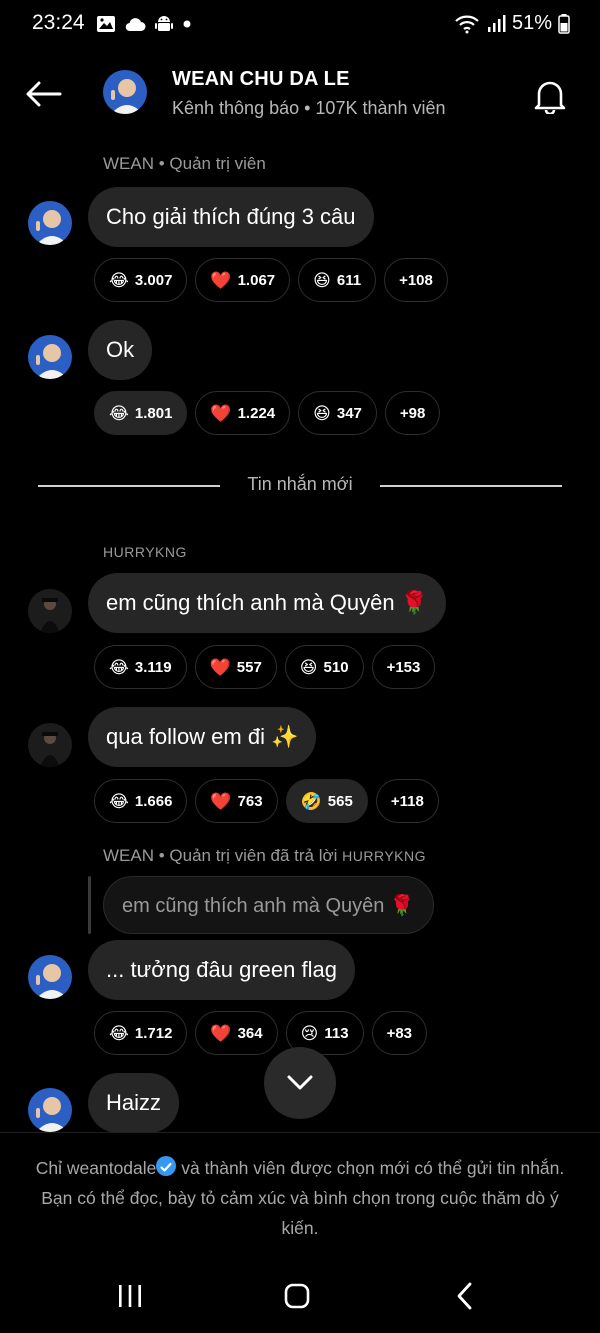 Image resolution: width=600 pixels, height=1333 pixels. What do you see at coordinates (48, 1168) in the screenshot?
I see `footer-prefix: Chỉ` at bounding box center [48, 1168].